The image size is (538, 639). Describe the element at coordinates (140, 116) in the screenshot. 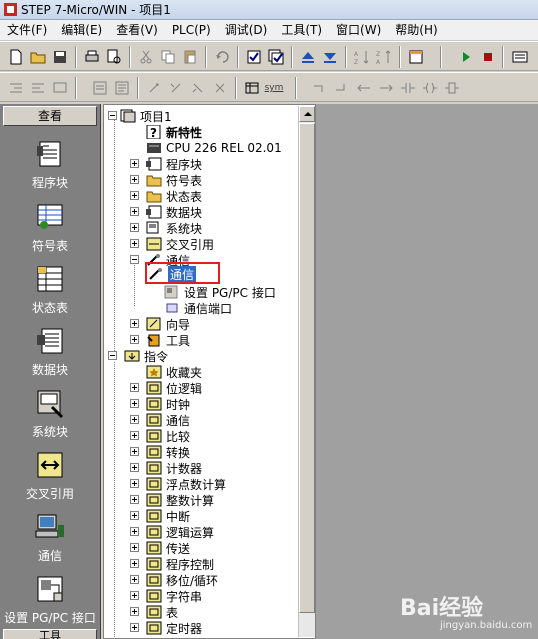

I see `tree-project: 项目1` at that location.